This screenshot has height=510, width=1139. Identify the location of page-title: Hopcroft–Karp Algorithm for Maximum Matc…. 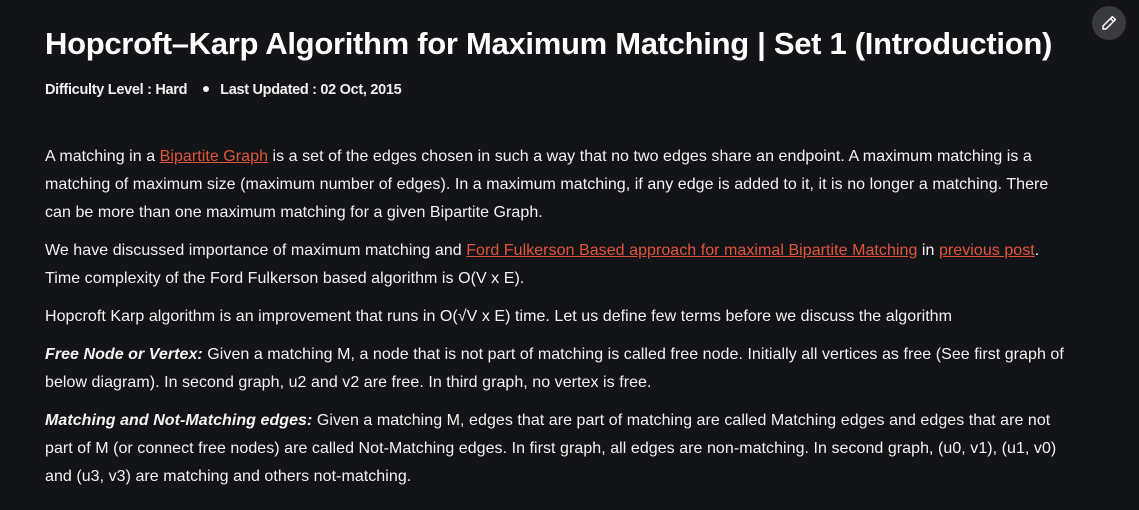
(548, 43).